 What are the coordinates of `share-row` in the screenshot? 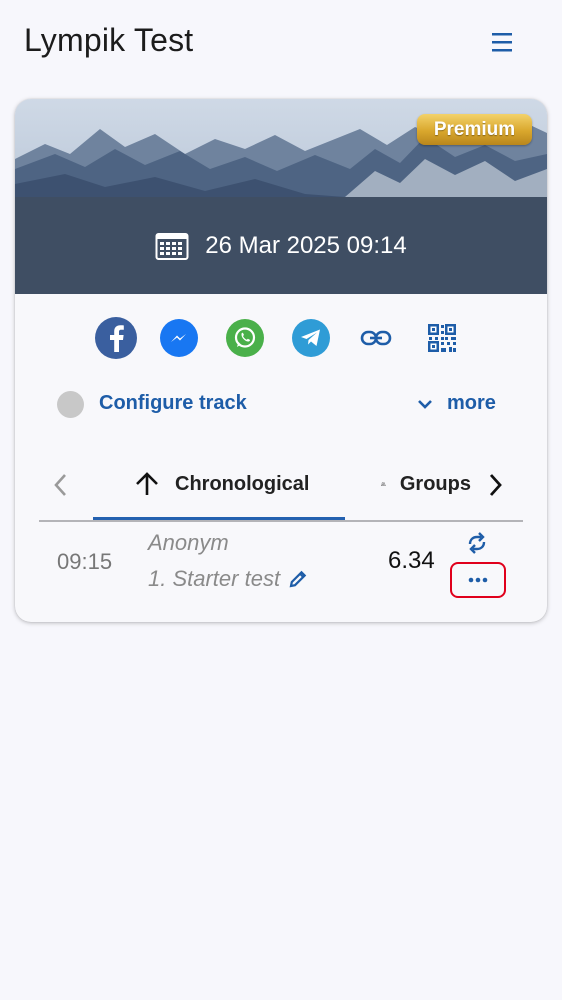 It's located at (276, 338).